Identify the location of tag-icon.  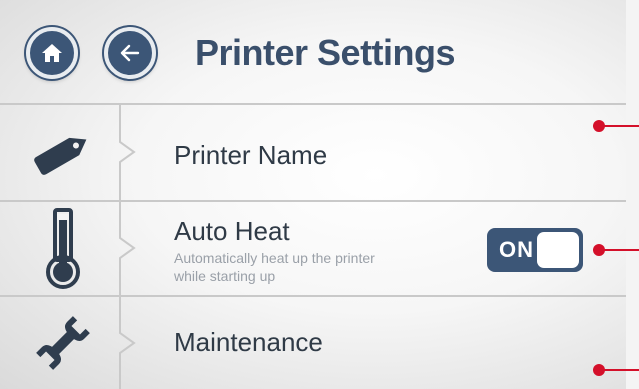
(63, 152).